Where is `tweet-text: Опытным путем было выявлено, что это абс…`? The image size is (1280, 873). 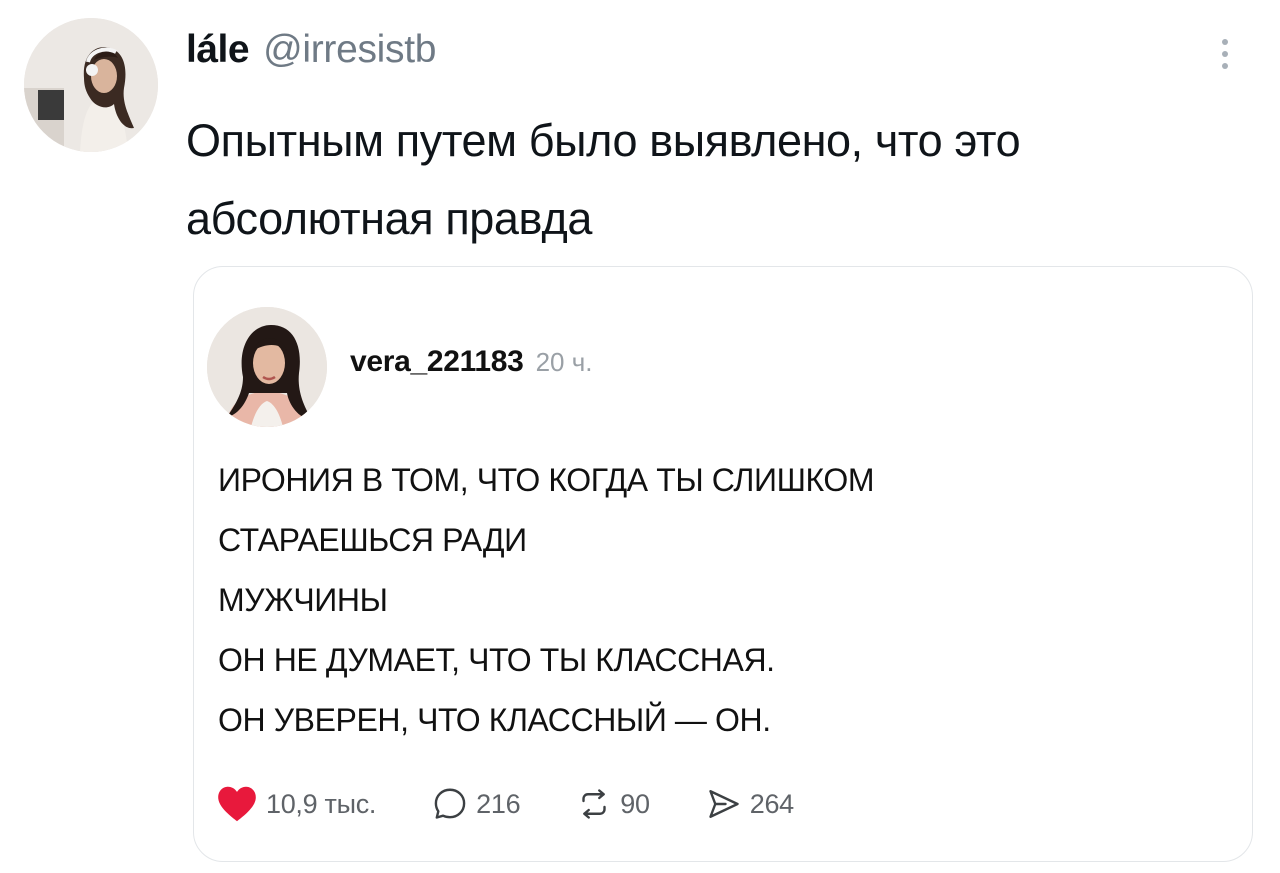
tweet-text: Опытным путем было выявлено, что это абс… is located at coordinates (603, 179).